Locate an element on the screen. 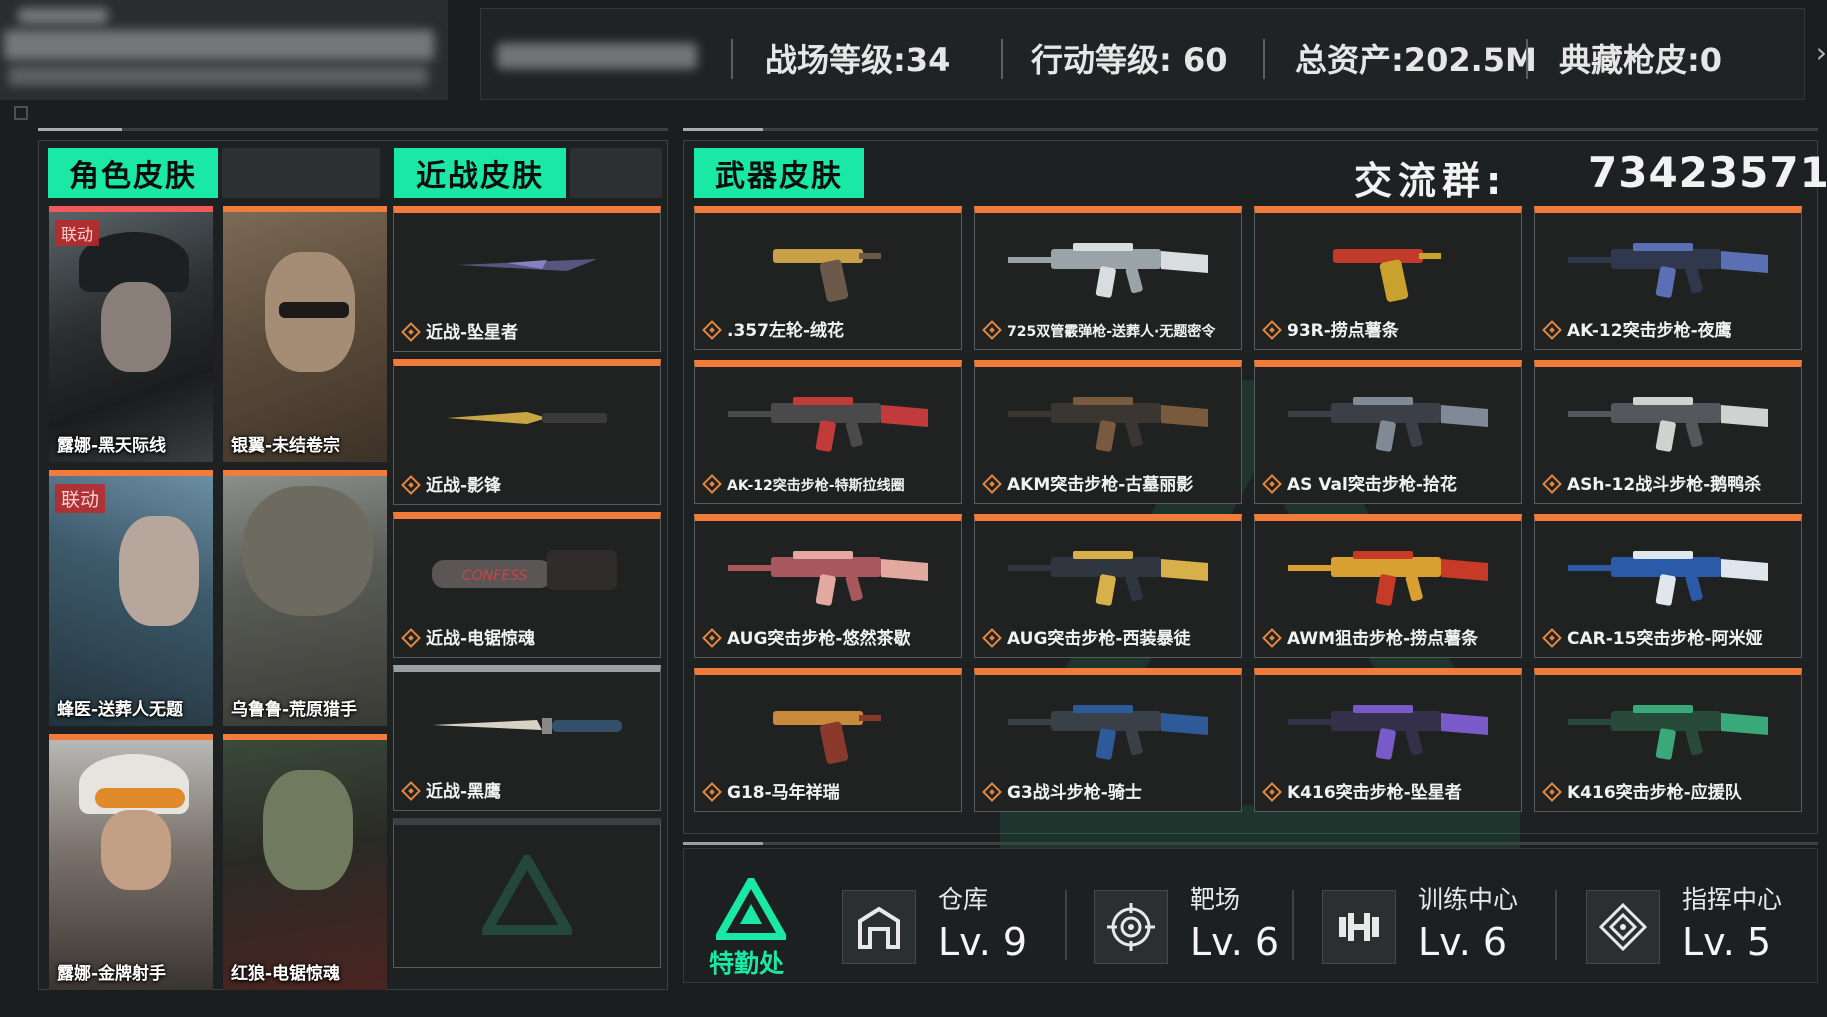 The image size is (1827, 1017). facility-divider is located at coordinates (1293, 925).